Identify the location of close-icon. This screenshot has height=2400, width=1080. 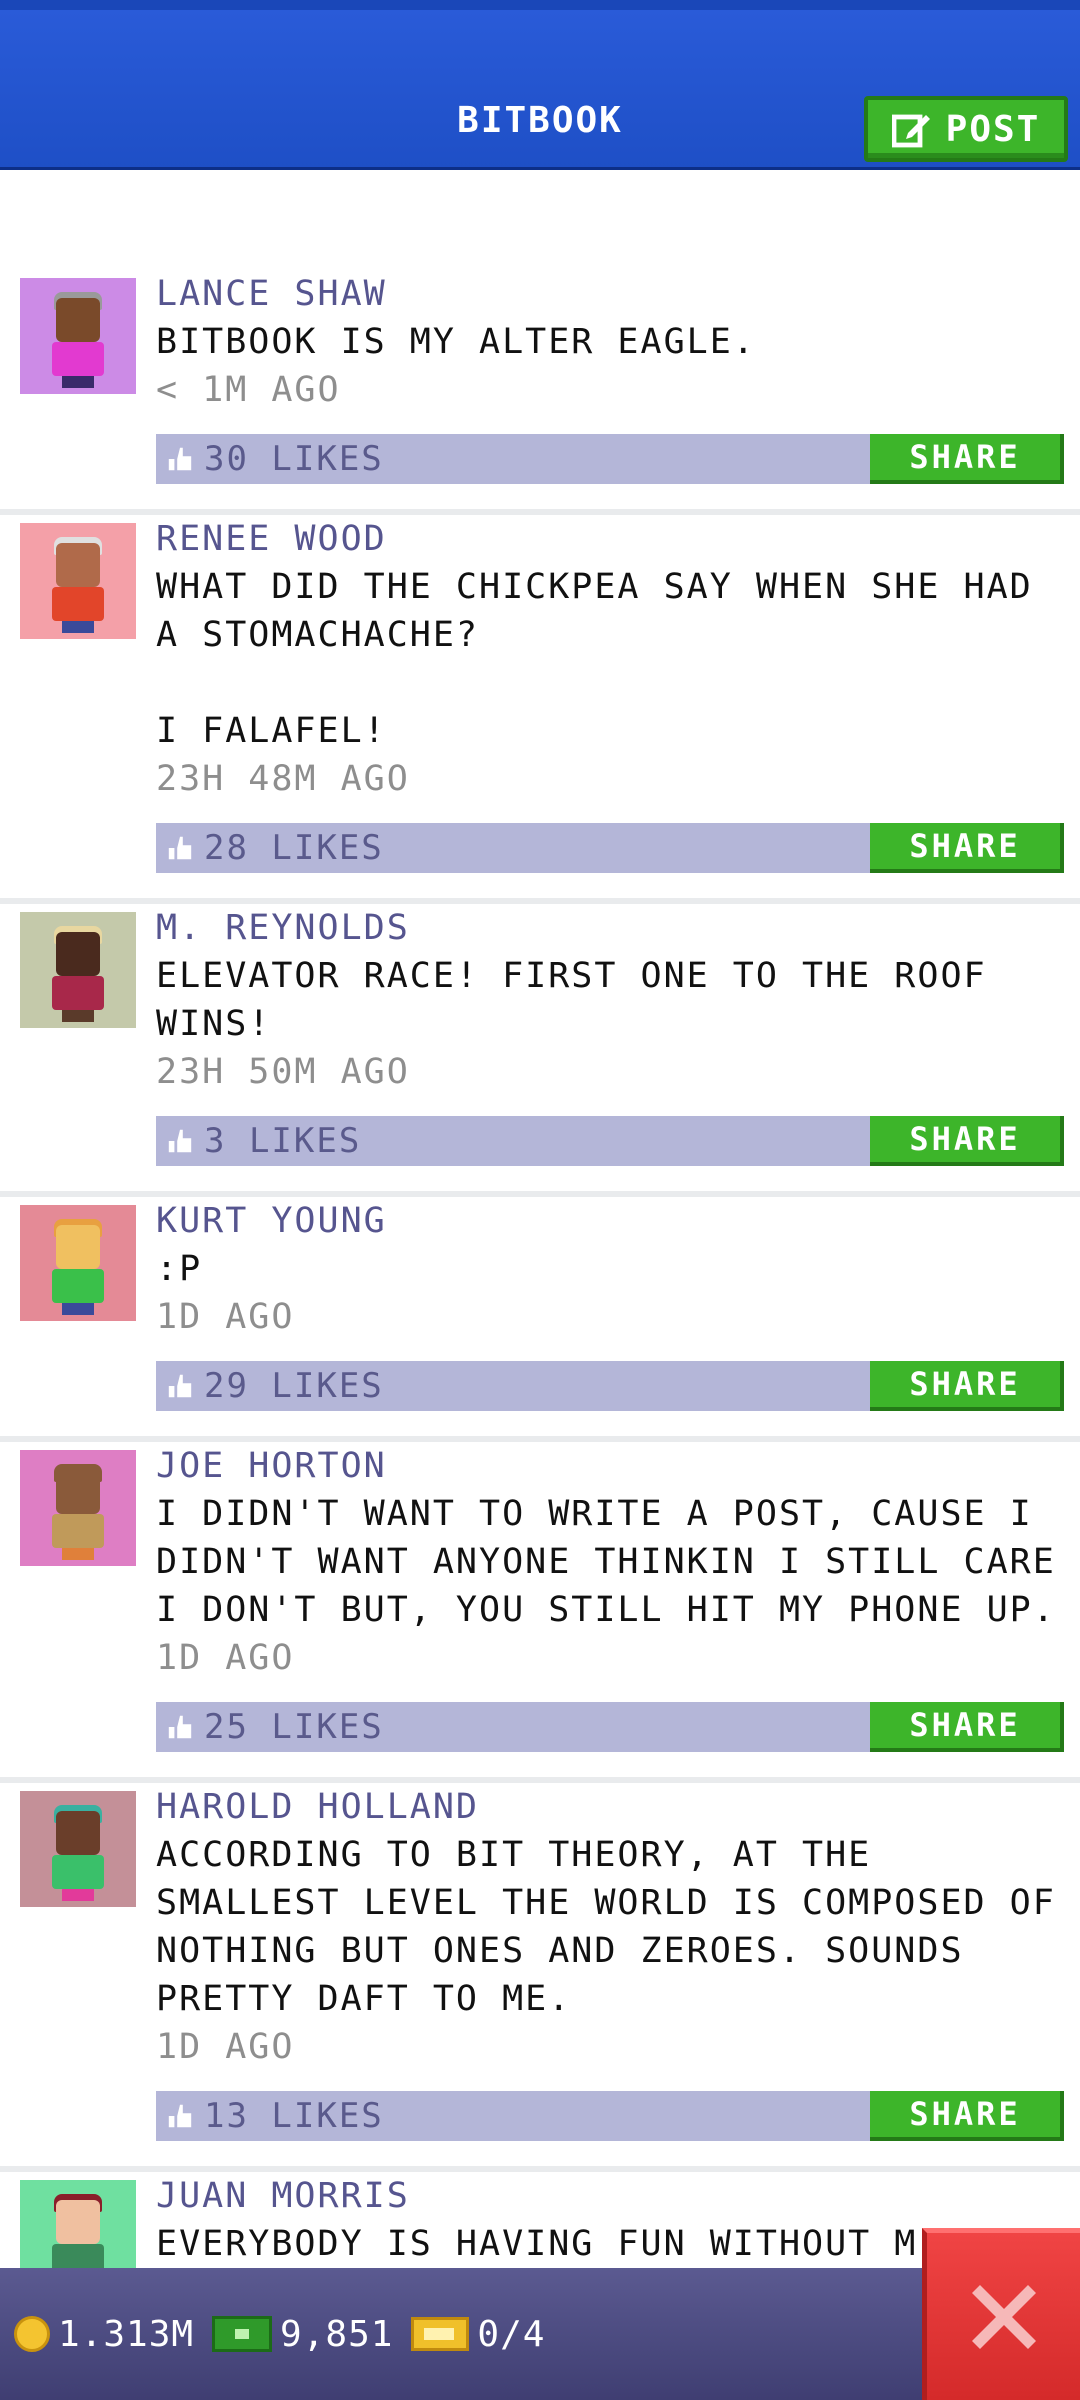
(1003, 2316).